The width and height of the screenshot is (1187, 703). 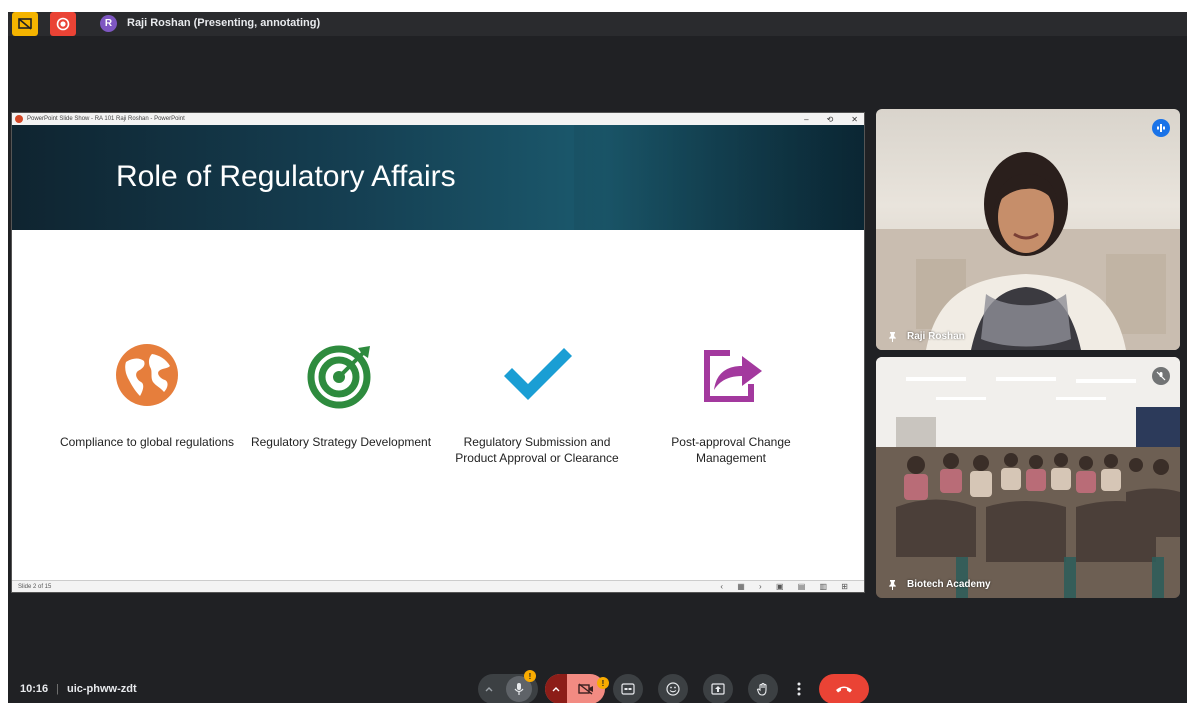 I want to click on emoji-icon, so click(x=673, y=689).